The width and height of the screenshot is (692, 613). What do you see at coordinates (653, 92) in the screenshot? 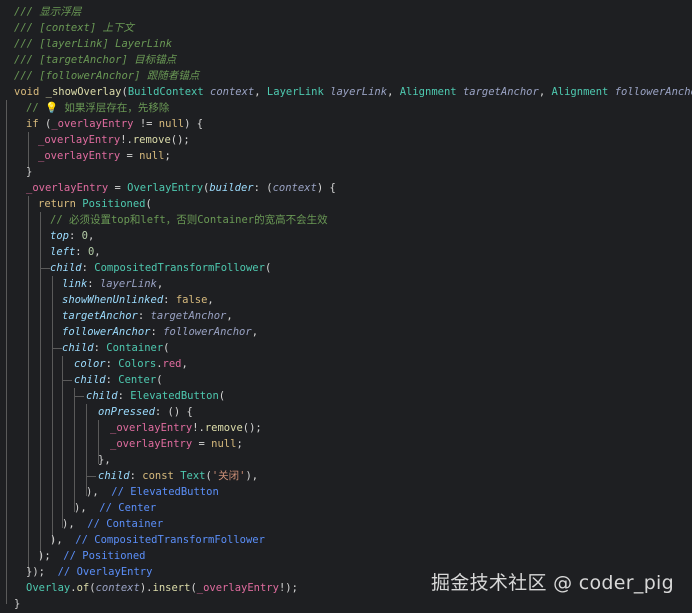
I see `parameter: followerAnchor` at bounding box center [653, 92].